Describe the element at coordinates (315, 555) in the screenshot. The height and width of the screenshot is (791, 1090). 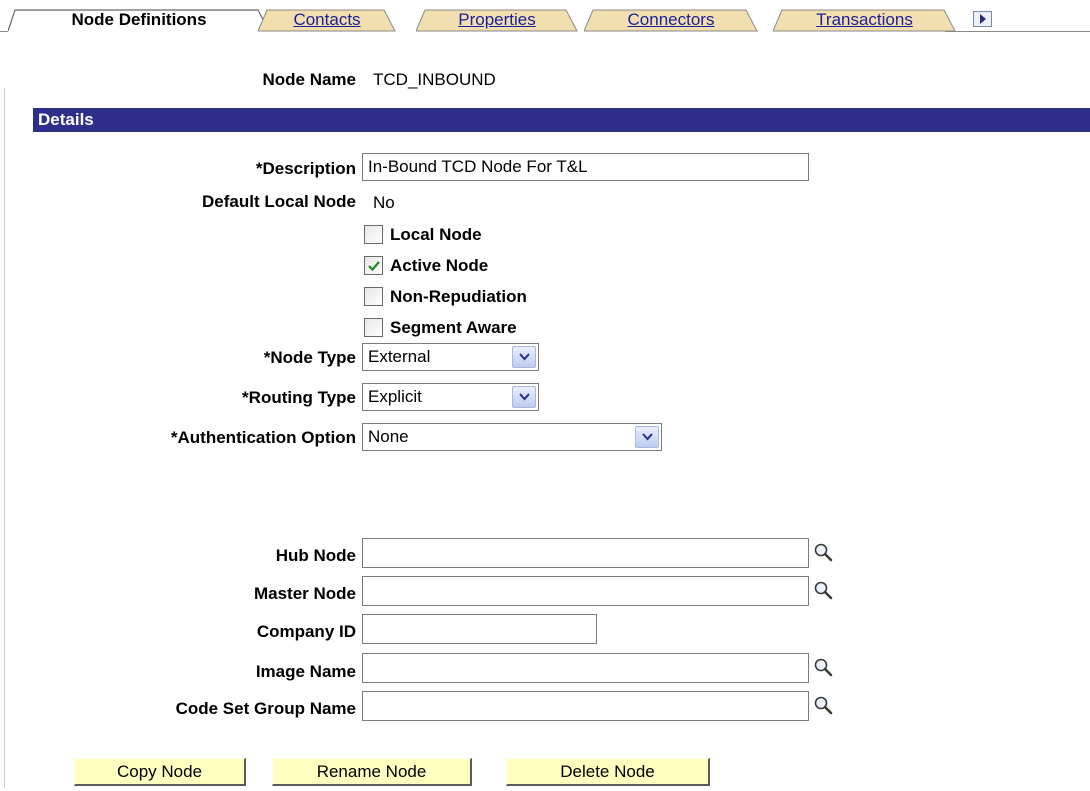
I see `hub-node-label: Hub Node` at that location.